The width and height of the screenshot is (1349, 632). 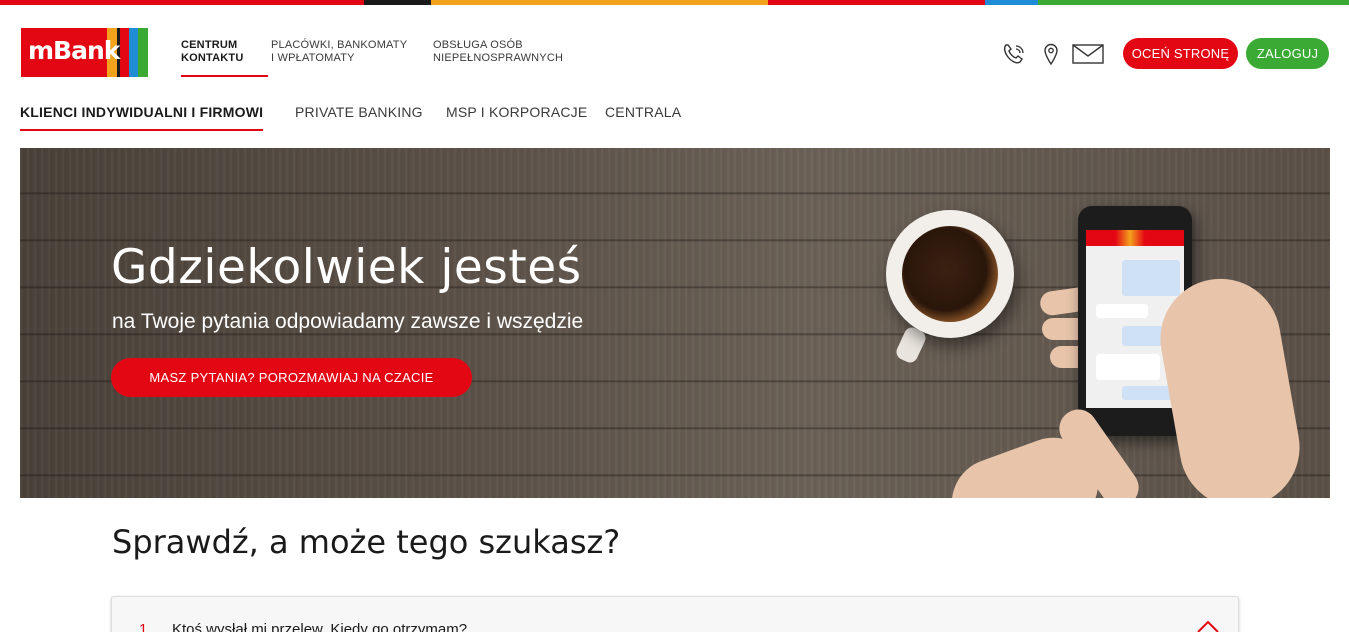 What do you see at coordinates (498, 58) in the screenshot?
I see `toplink-line2: NIEPEŁNOSPRAWNYCH` at bounding box center [498, 58].